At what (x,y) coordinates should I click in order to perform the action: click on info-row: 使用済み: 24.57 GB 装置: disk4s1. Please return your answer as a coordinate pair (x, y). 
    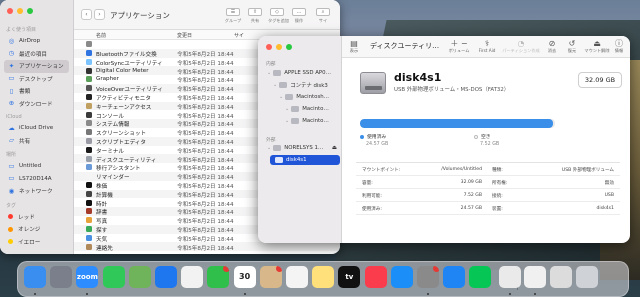
    Looking at the image, I should click on (488, 208).